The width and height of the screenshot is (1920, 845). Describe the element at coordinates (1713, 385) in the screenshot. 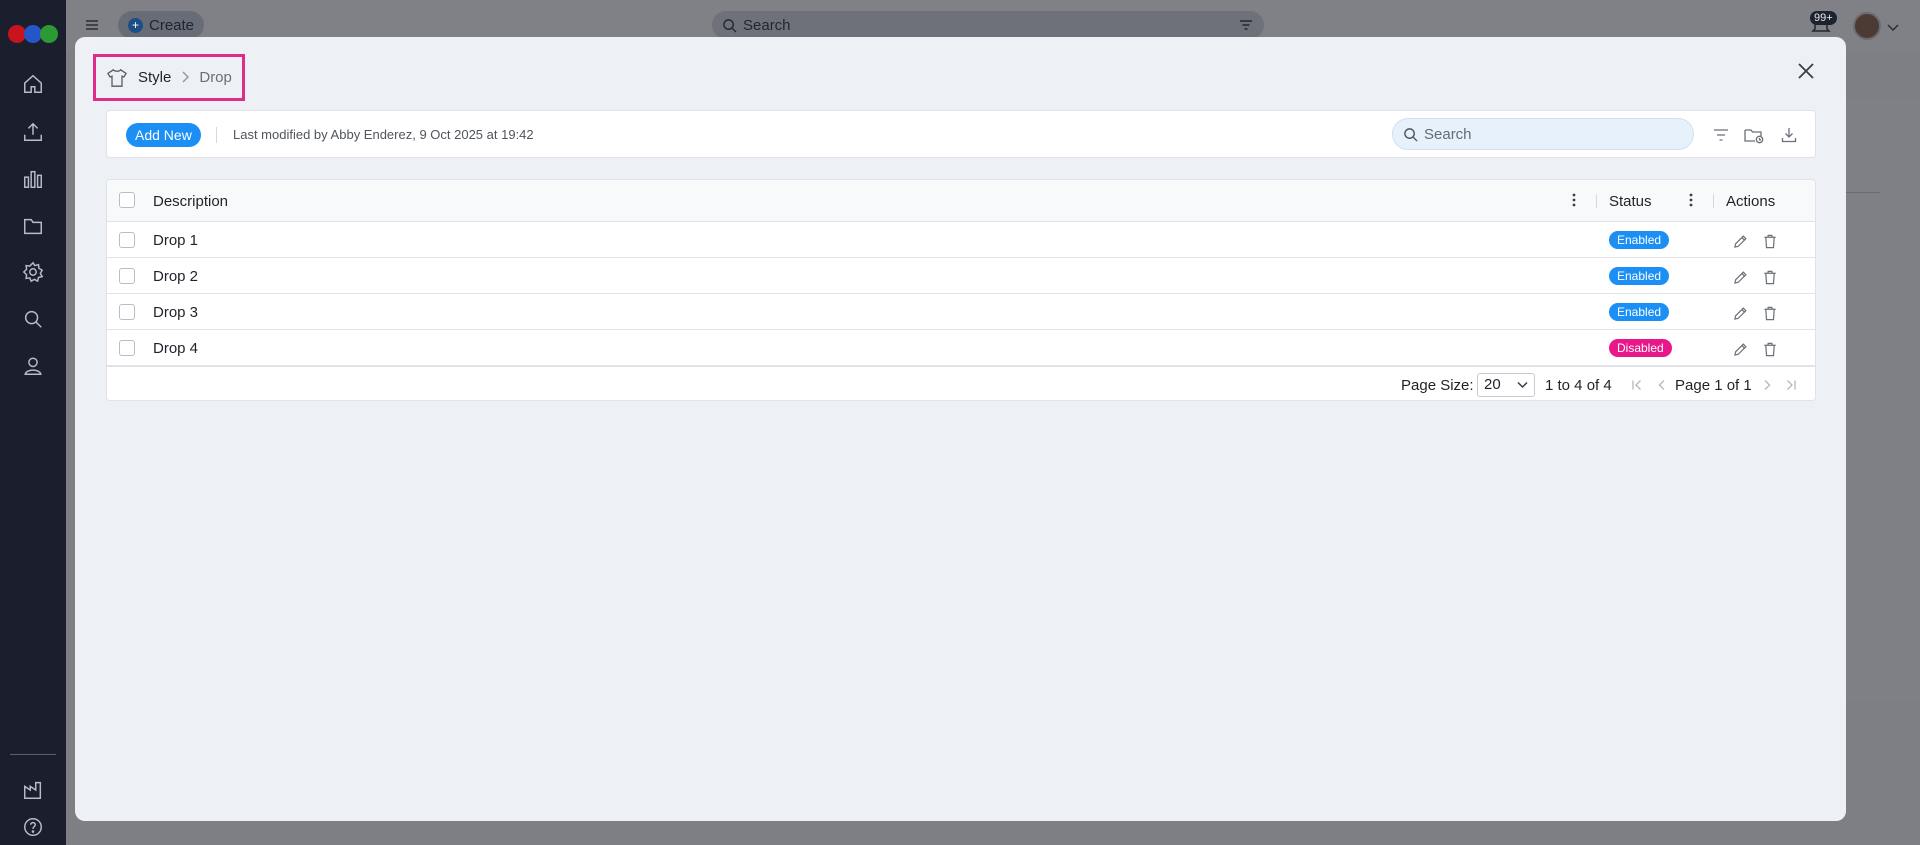

I see `page-info: Page 1 of 1` at that location.